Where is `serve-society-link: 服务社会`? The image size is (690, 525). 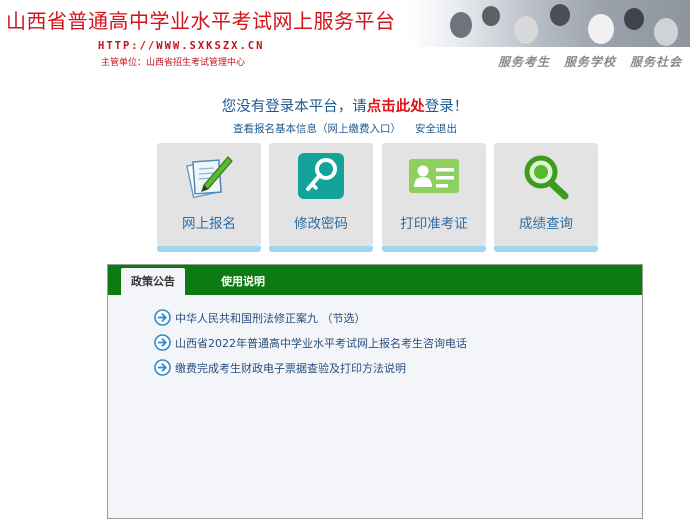
serve-society-link: 服务社会 is located at coordinates (656, 61).